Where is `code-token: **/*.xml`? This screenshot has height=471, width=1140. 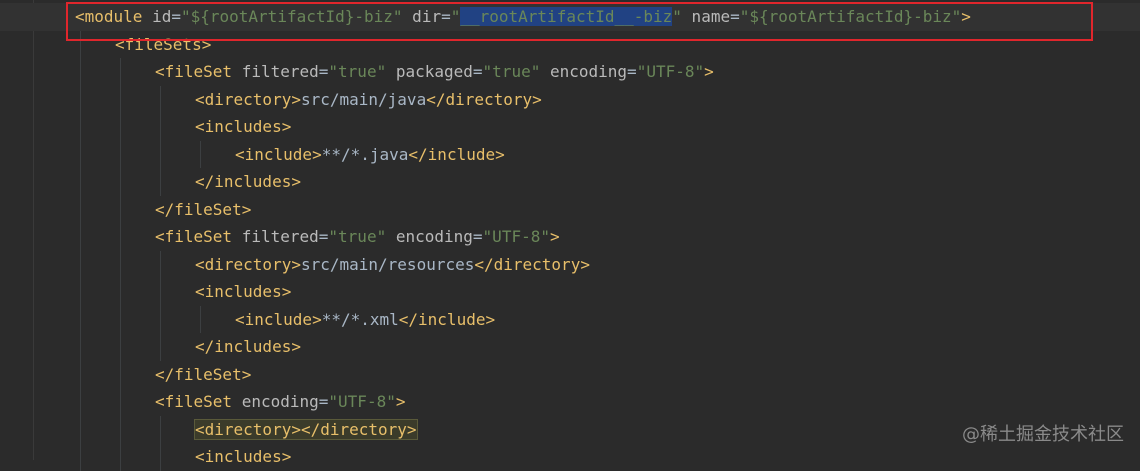
code-token: **/*.xml is located at coordinates (360, 319).